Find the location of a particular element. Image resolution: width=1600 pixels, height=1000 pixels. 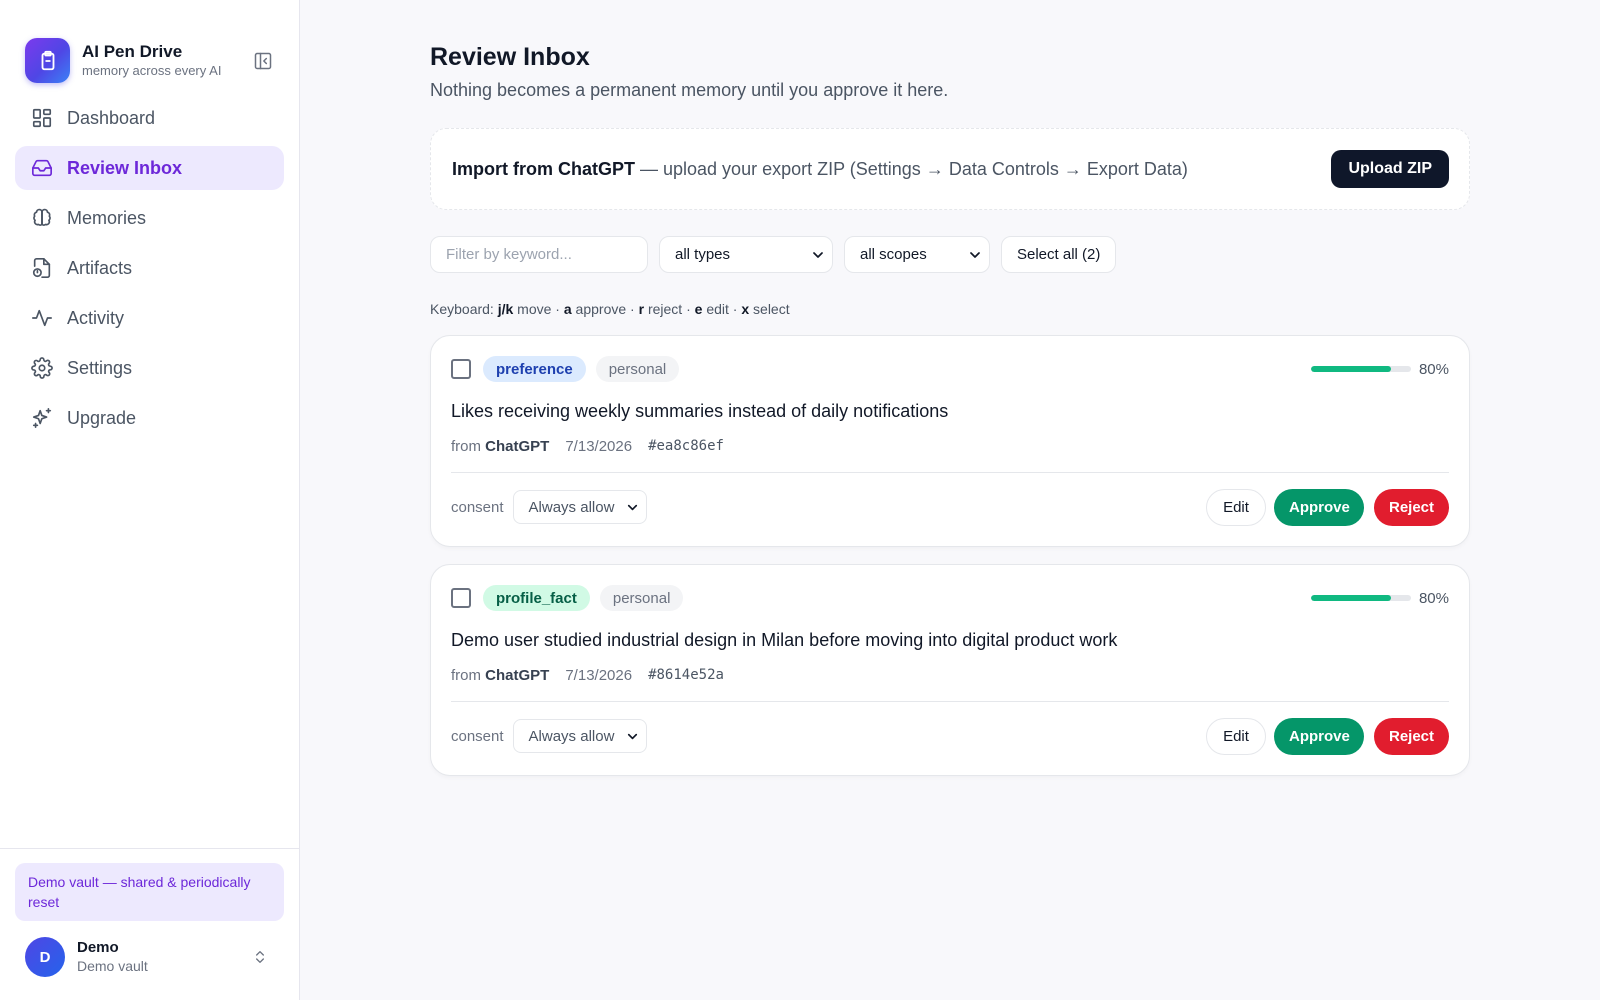

brain-icon is located at coordinates (42, 218).